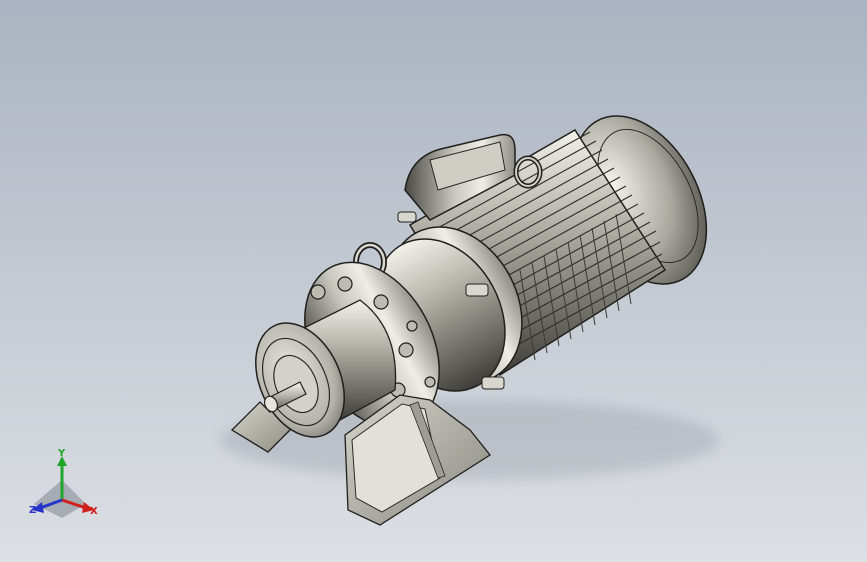  I want to click on triad-y-label: Y, so click(62, 453).